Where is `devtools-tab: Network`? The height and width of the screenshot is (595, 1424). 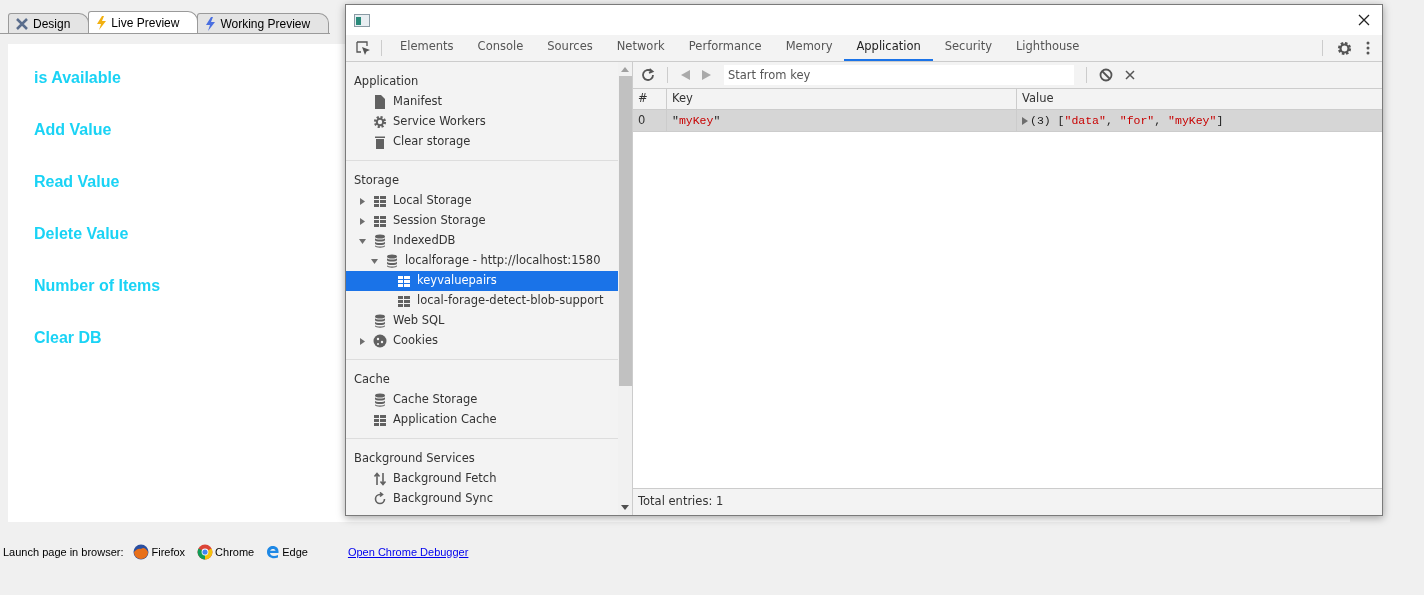 devtools-tab: Network is located at coordinates (640, 48).